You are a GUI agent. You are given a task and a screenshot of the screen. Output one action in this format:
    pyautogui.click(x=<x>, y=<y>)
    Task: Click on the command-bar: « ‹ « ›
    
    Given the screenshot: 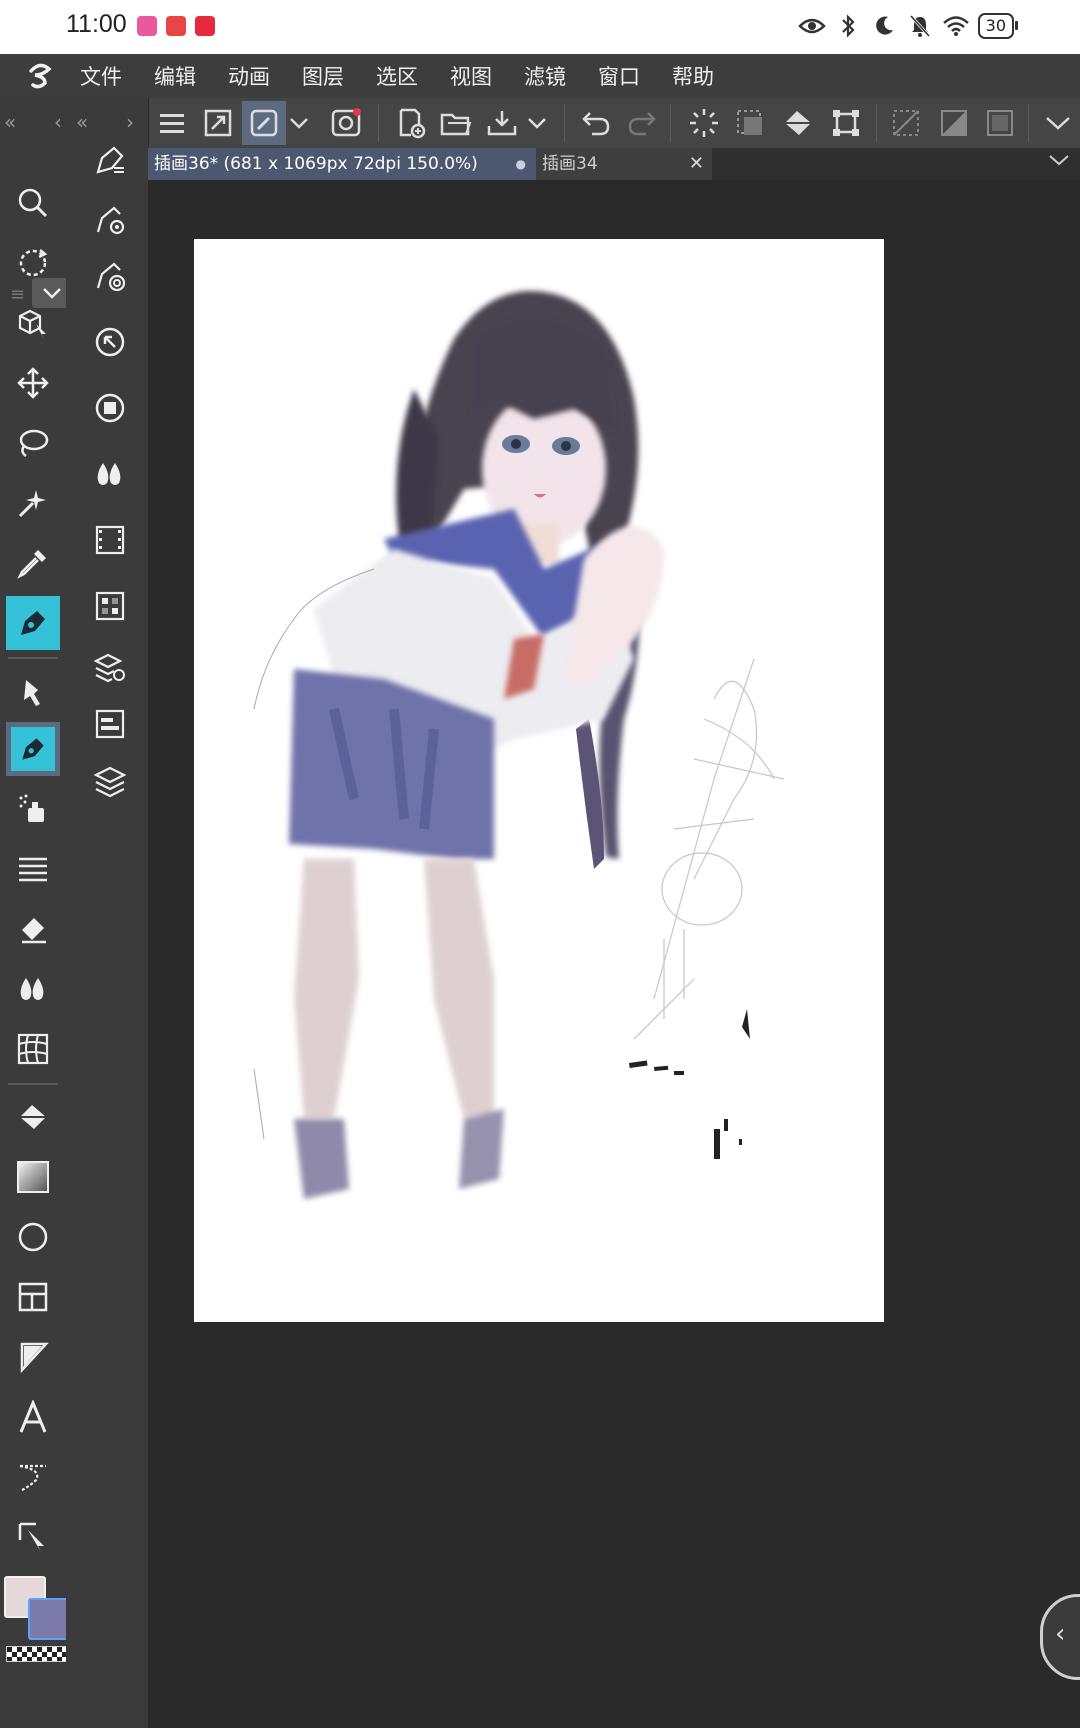 What is the action you would take?
    pyautogui.click(x=540, y=123)
    